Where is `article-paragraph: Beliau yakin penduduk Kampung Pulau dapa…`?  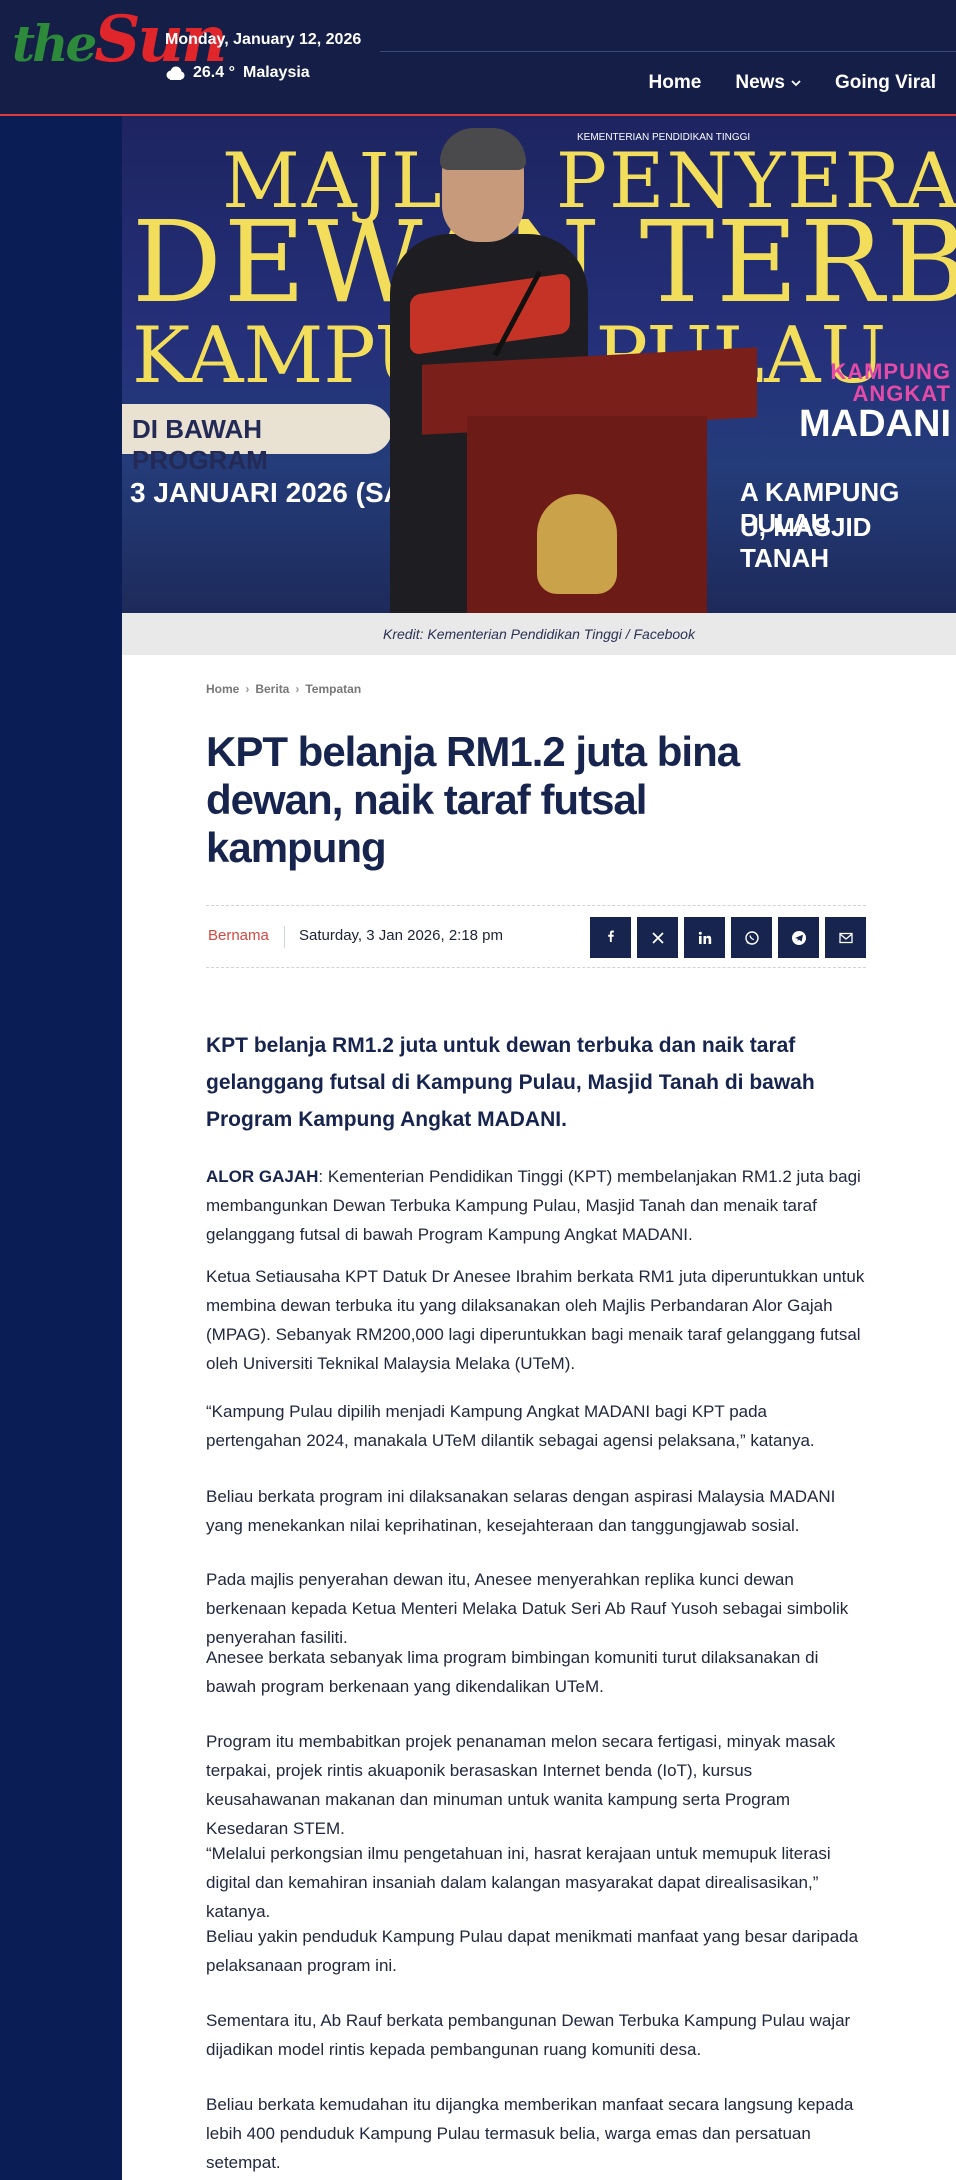
article-paragraph: Beliau yakin penduduk Kampung Pulau dapa… is located at coordinates (532, 1951).